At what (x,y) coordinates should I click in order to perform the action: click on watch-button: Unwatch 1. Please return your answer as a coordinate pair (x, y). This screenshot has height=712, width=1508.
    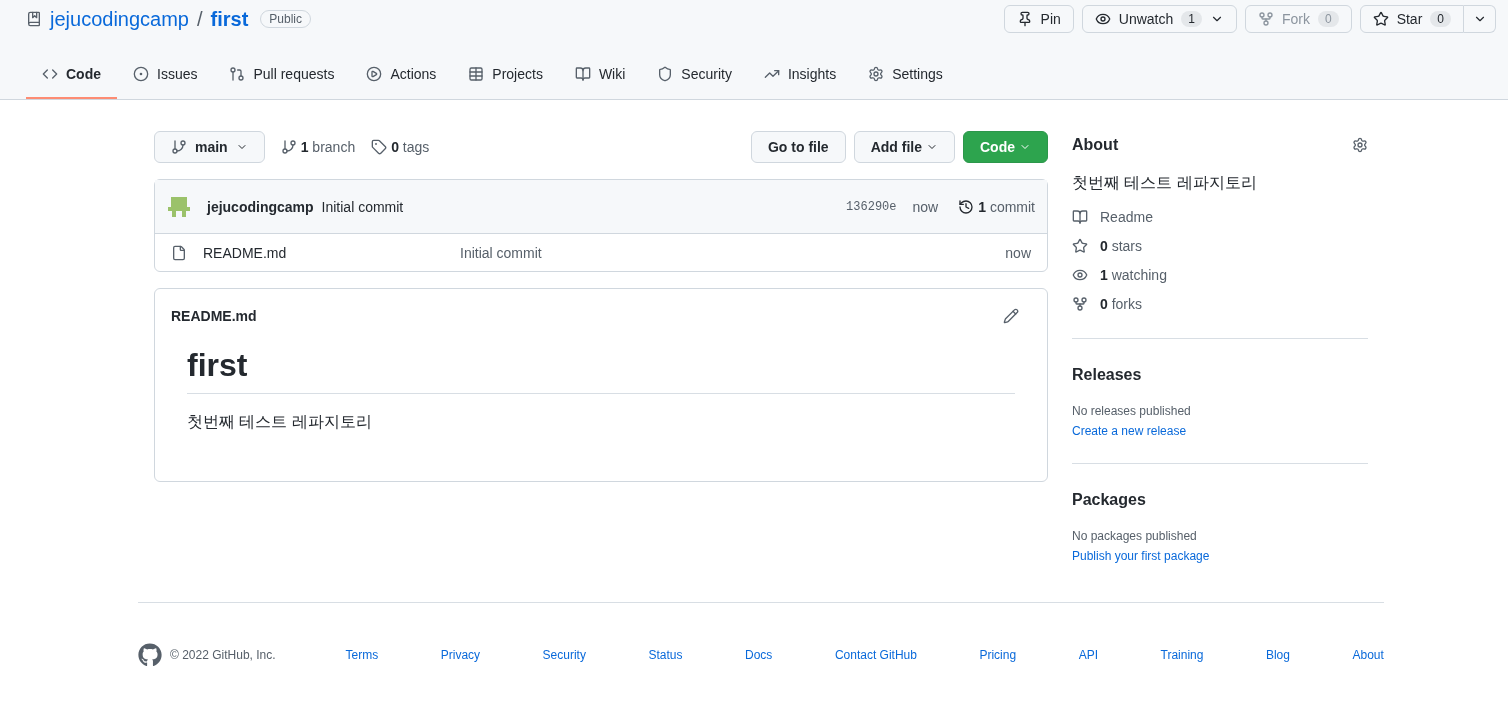
    Looking at the image, I should click on (1159, 19).